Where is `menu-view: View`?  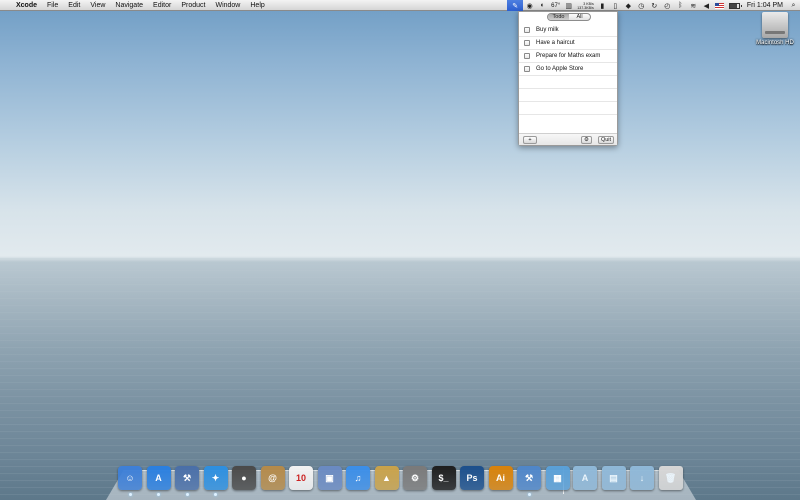 menu-view: View is located at coordinates (97, 5).